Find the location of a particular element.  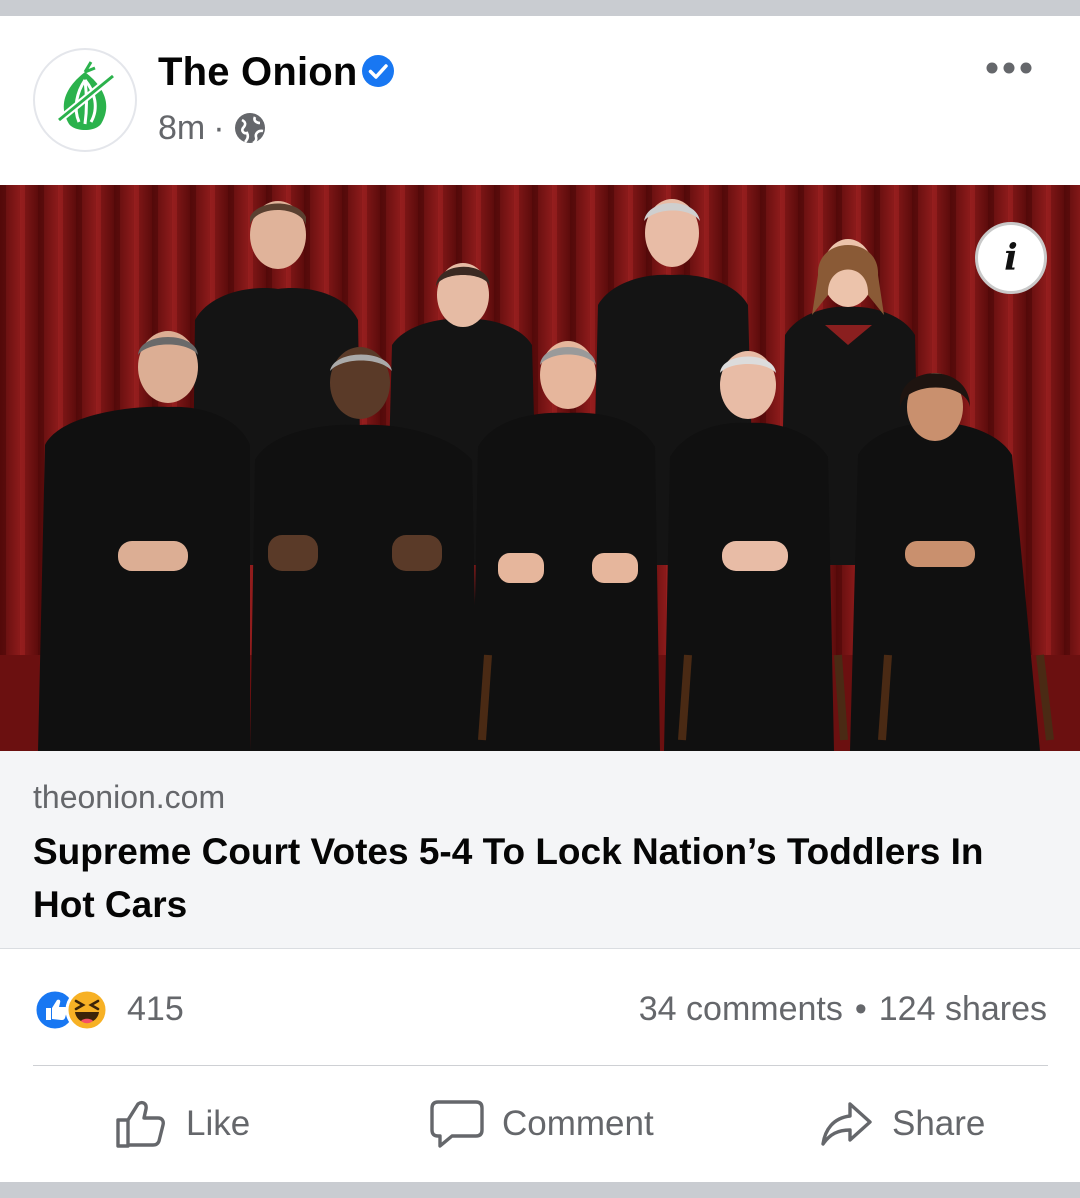

onion-logo-icon is located at coordinates (86, 95).